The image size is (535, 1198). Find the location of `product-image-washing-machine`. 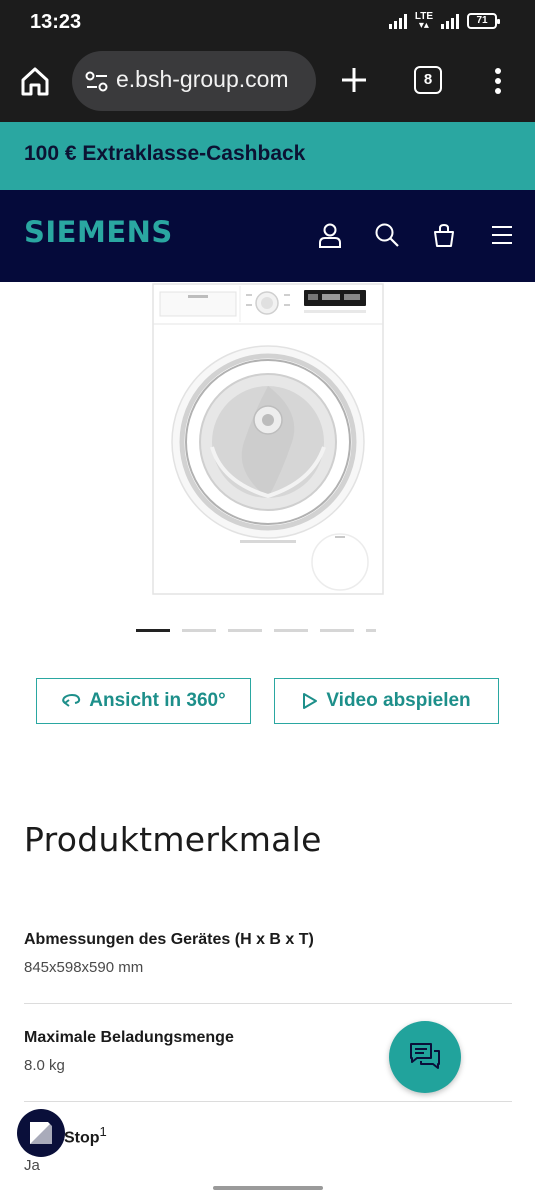

product-image-washing-machine is located at coordinates (268, 439).